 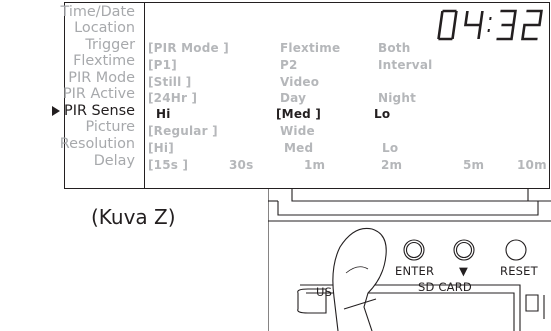 I want to click on menu-item-resolution: Resolution, so click(x=97, y=144).